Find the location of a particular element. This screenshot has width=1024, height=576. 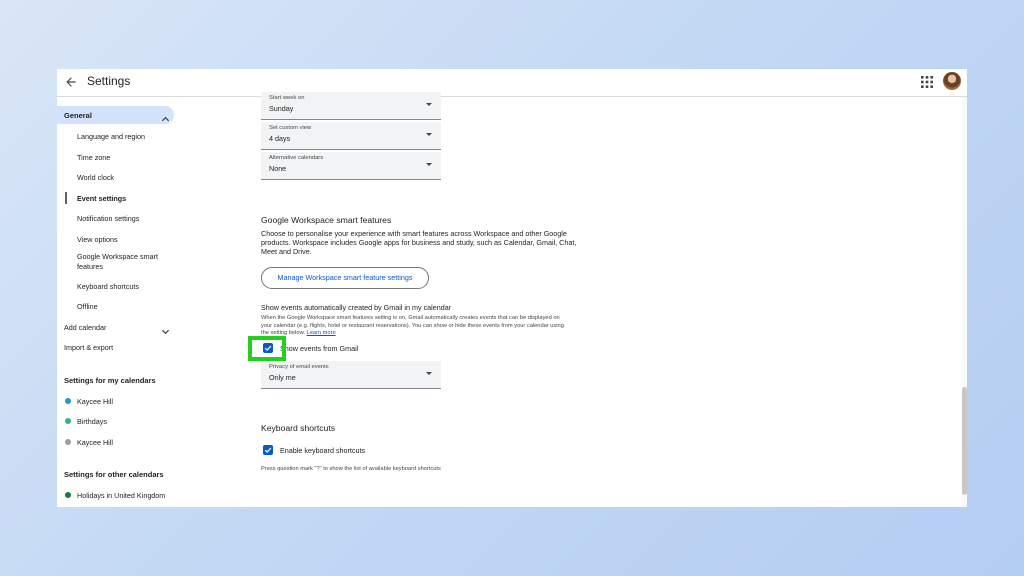

start-week-dropdown: Start week on Sunday is located at coordinates (351, 106).